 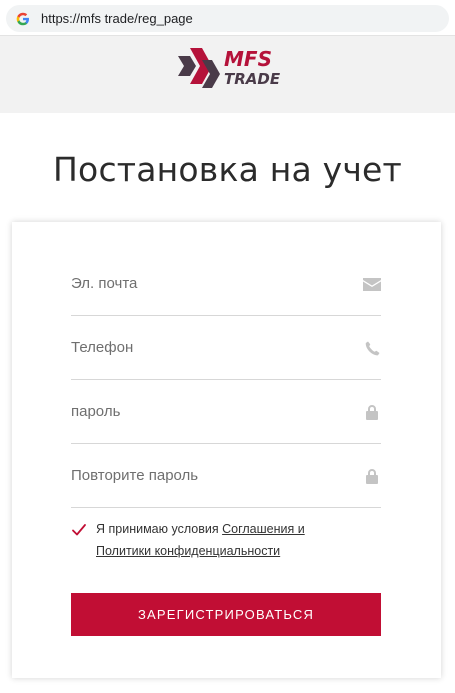 I want to click on envelope-icon, so click(x=372, y=284).